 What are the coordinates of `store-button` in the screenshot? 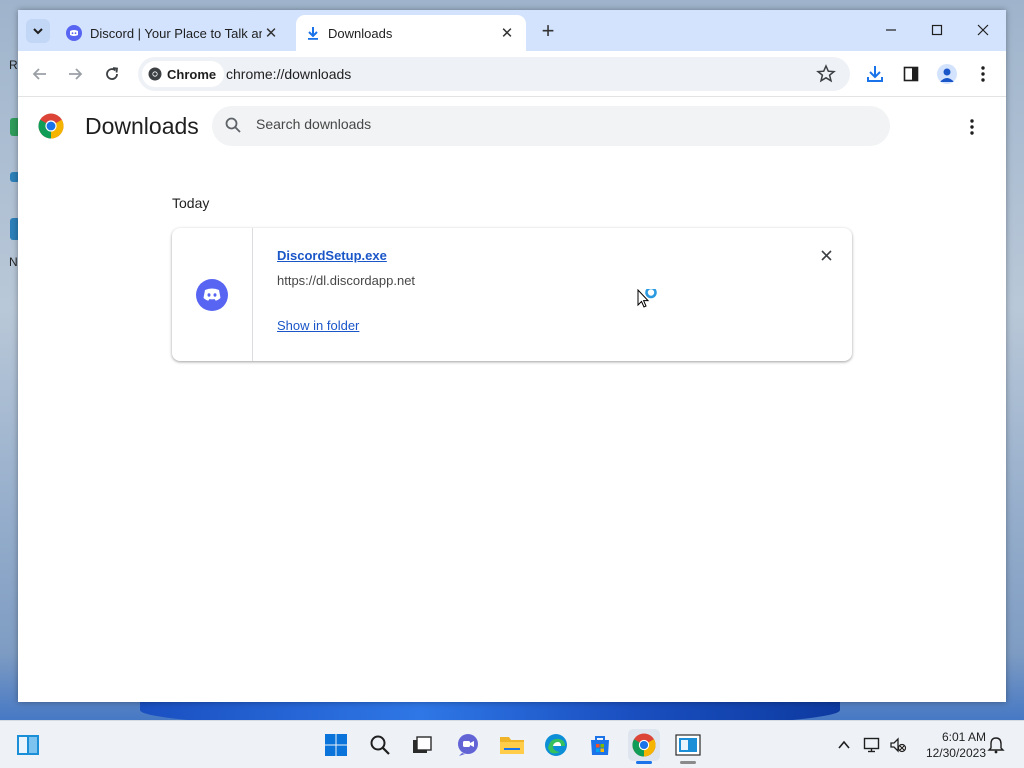 It's located at (600, 745).